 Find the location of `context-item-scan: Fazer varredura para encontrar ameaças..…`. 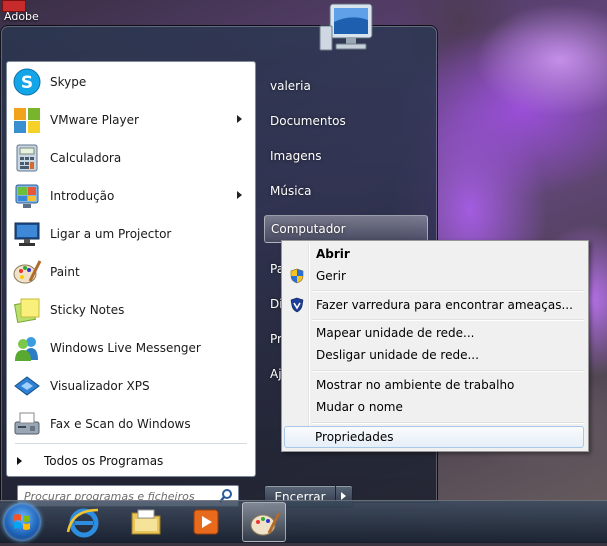

context-item-scan: Fazer varredura para encontrar ameaças..… is located at coordinates (434, 305).